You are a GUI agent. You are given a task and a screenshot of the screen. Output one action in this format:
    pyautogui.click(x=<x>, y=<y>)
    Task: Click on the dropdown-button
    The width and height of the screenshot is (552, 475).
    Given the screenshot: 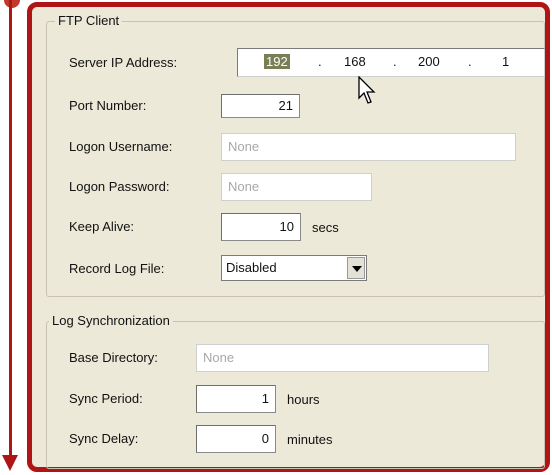 What is the action you would take?
    pyautogui.click(x=356, y=268)
    